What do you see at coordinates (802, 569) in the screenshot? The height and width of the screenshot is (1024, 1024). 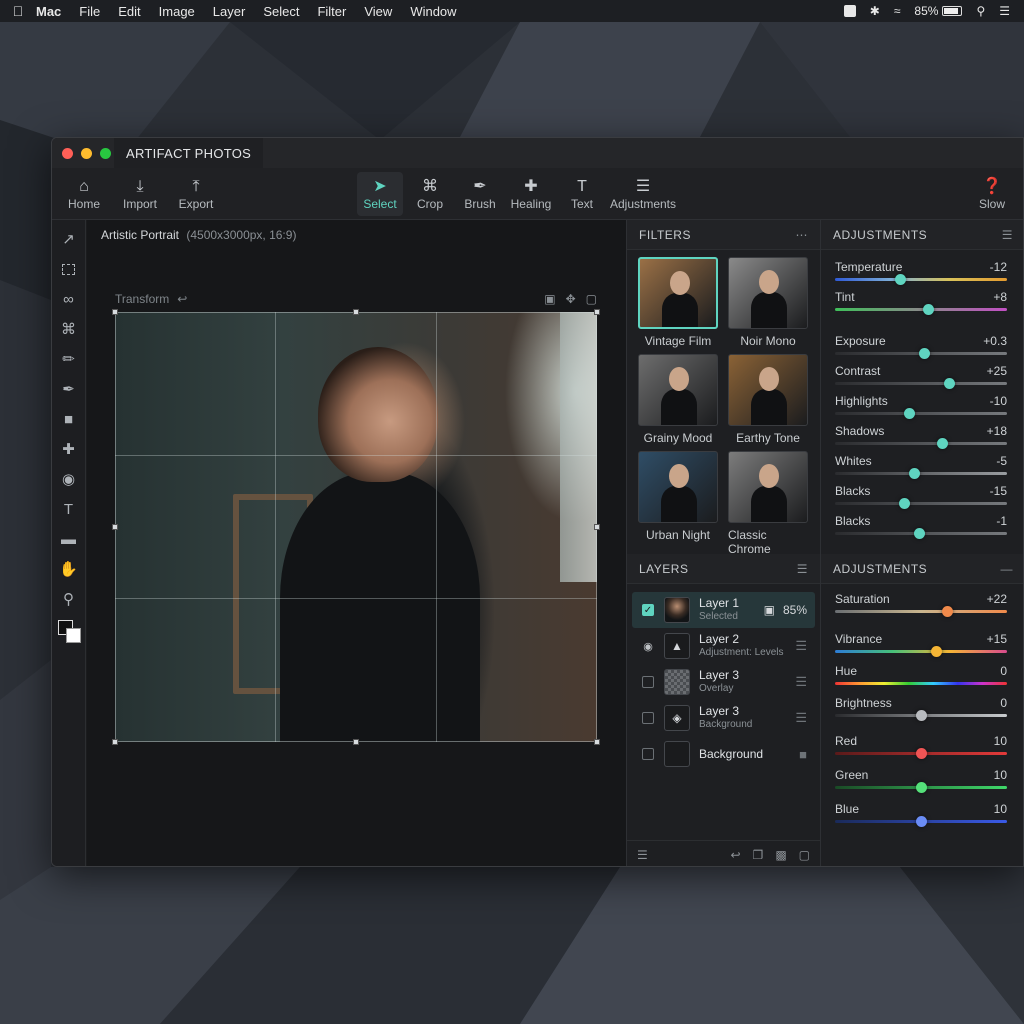 I see `list-icon: ☰` at bounding box center [802, 569].